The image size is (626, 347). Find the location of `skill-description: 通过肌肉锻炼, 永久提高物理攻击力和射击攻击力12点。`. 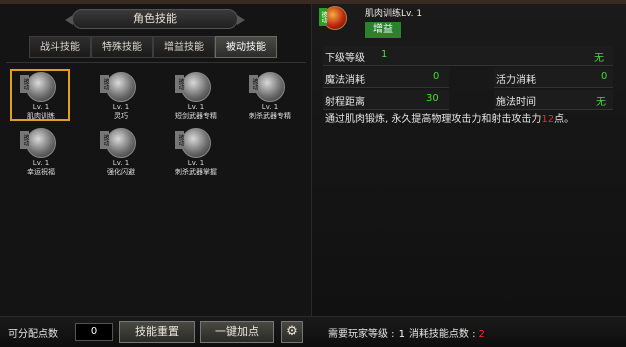

skill-description: 通过肌肉锻炼, 永久提高物理攻击力和射击攻击力12点。 is located at coordinates (449, 117).